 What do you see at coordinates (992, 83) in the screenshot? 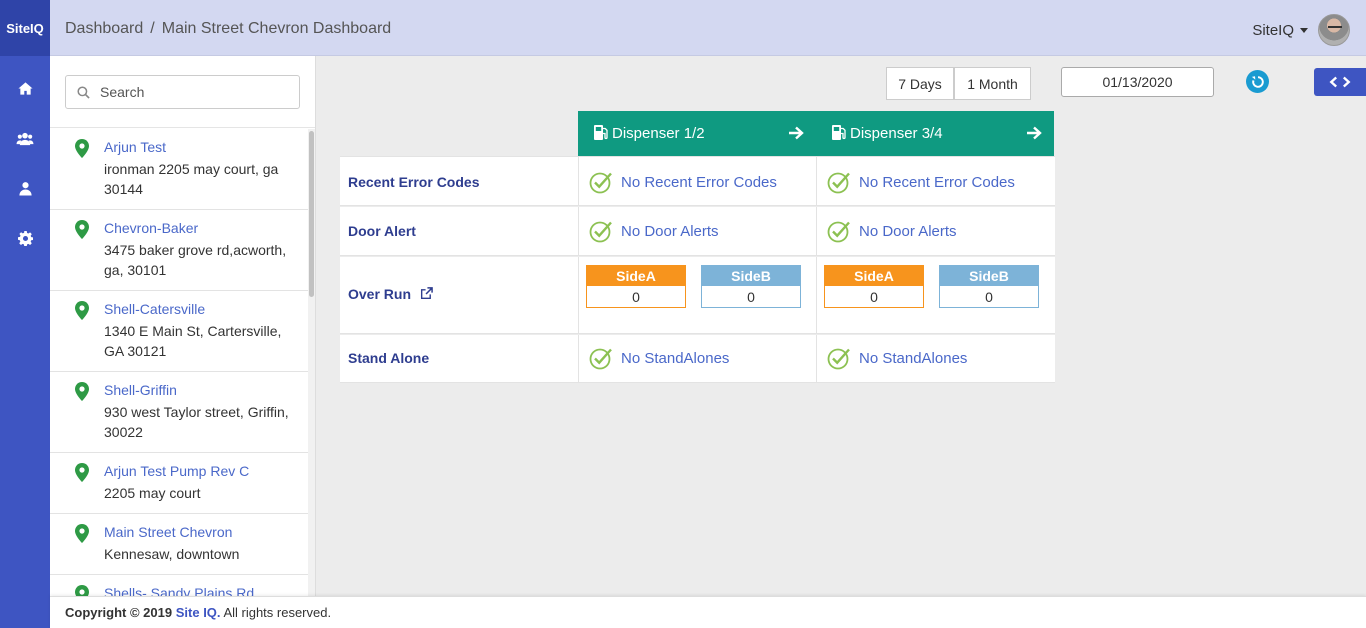
I see `range-1-month-button: 1 Month` at bounding box center [992, 83].